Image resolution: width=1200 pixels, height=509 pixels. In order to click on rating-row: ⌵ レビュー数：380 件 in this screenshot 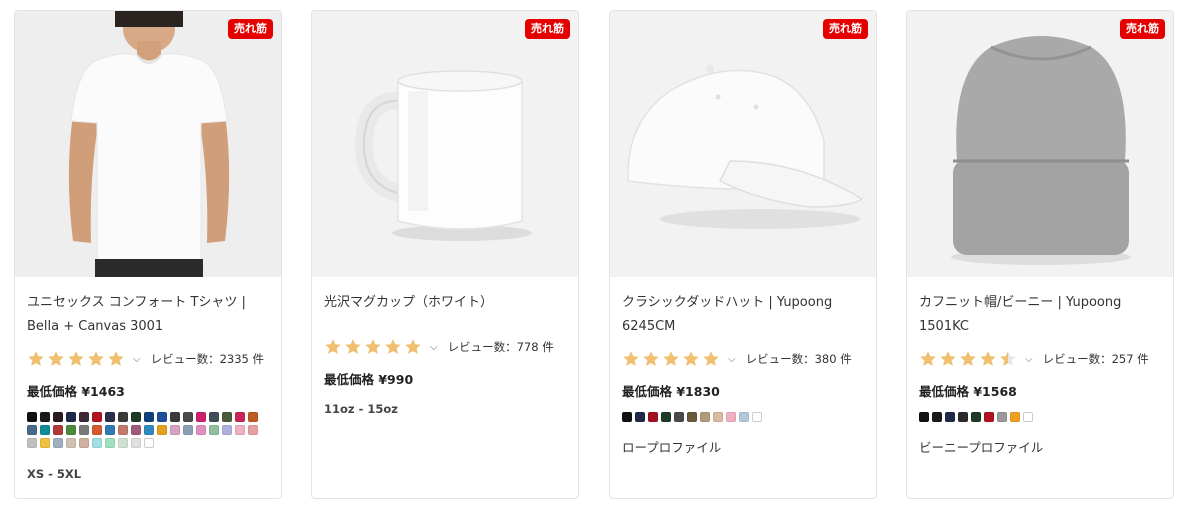, I will do `click(743, 359)`.